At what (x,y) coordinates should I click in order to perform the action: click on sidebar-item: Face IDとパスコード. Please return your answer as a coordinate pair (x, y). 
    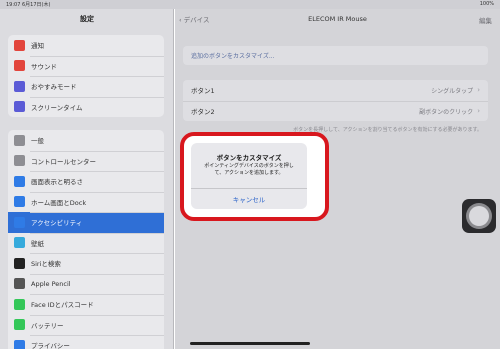
    Looking at the image, I should click on (86, 304).